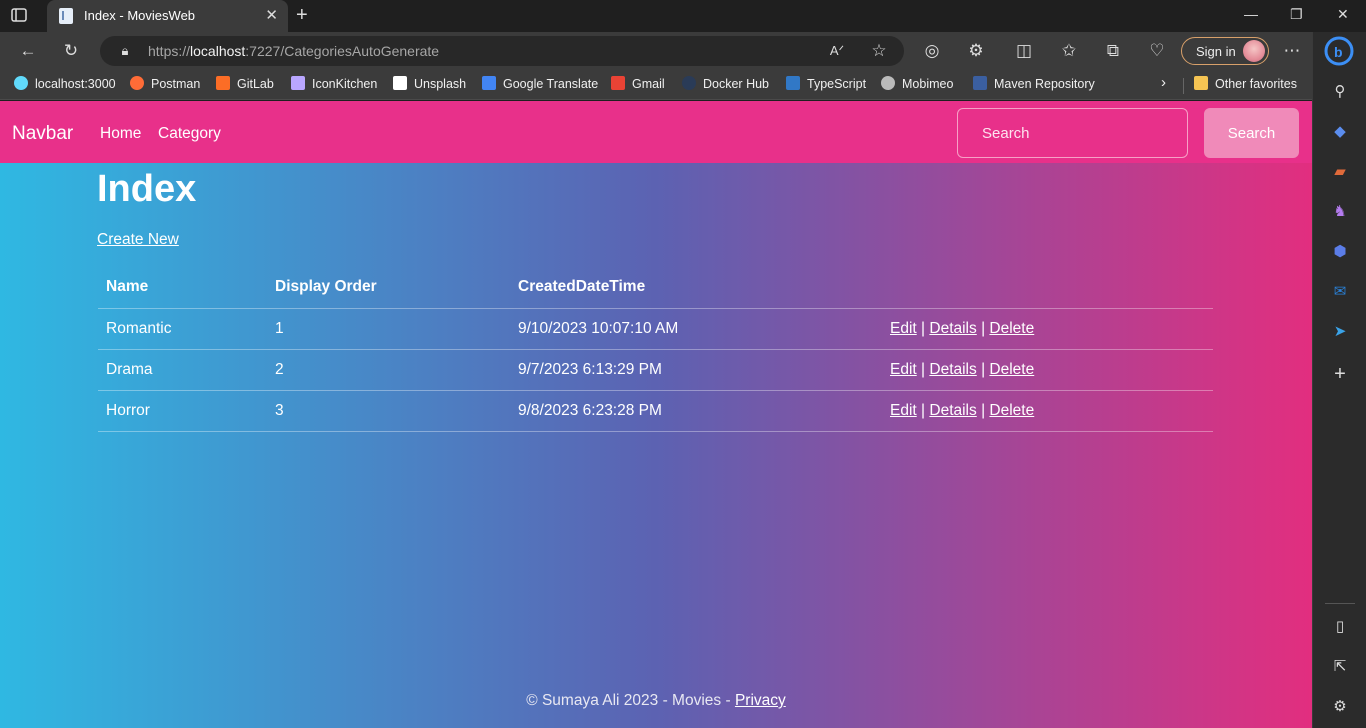 Image resolution: width=1366 pixels, height=728 pixels. Describe the element at coordinates (638, 85) in the screenshot. I see `favorite-item: Gmail` at that location.